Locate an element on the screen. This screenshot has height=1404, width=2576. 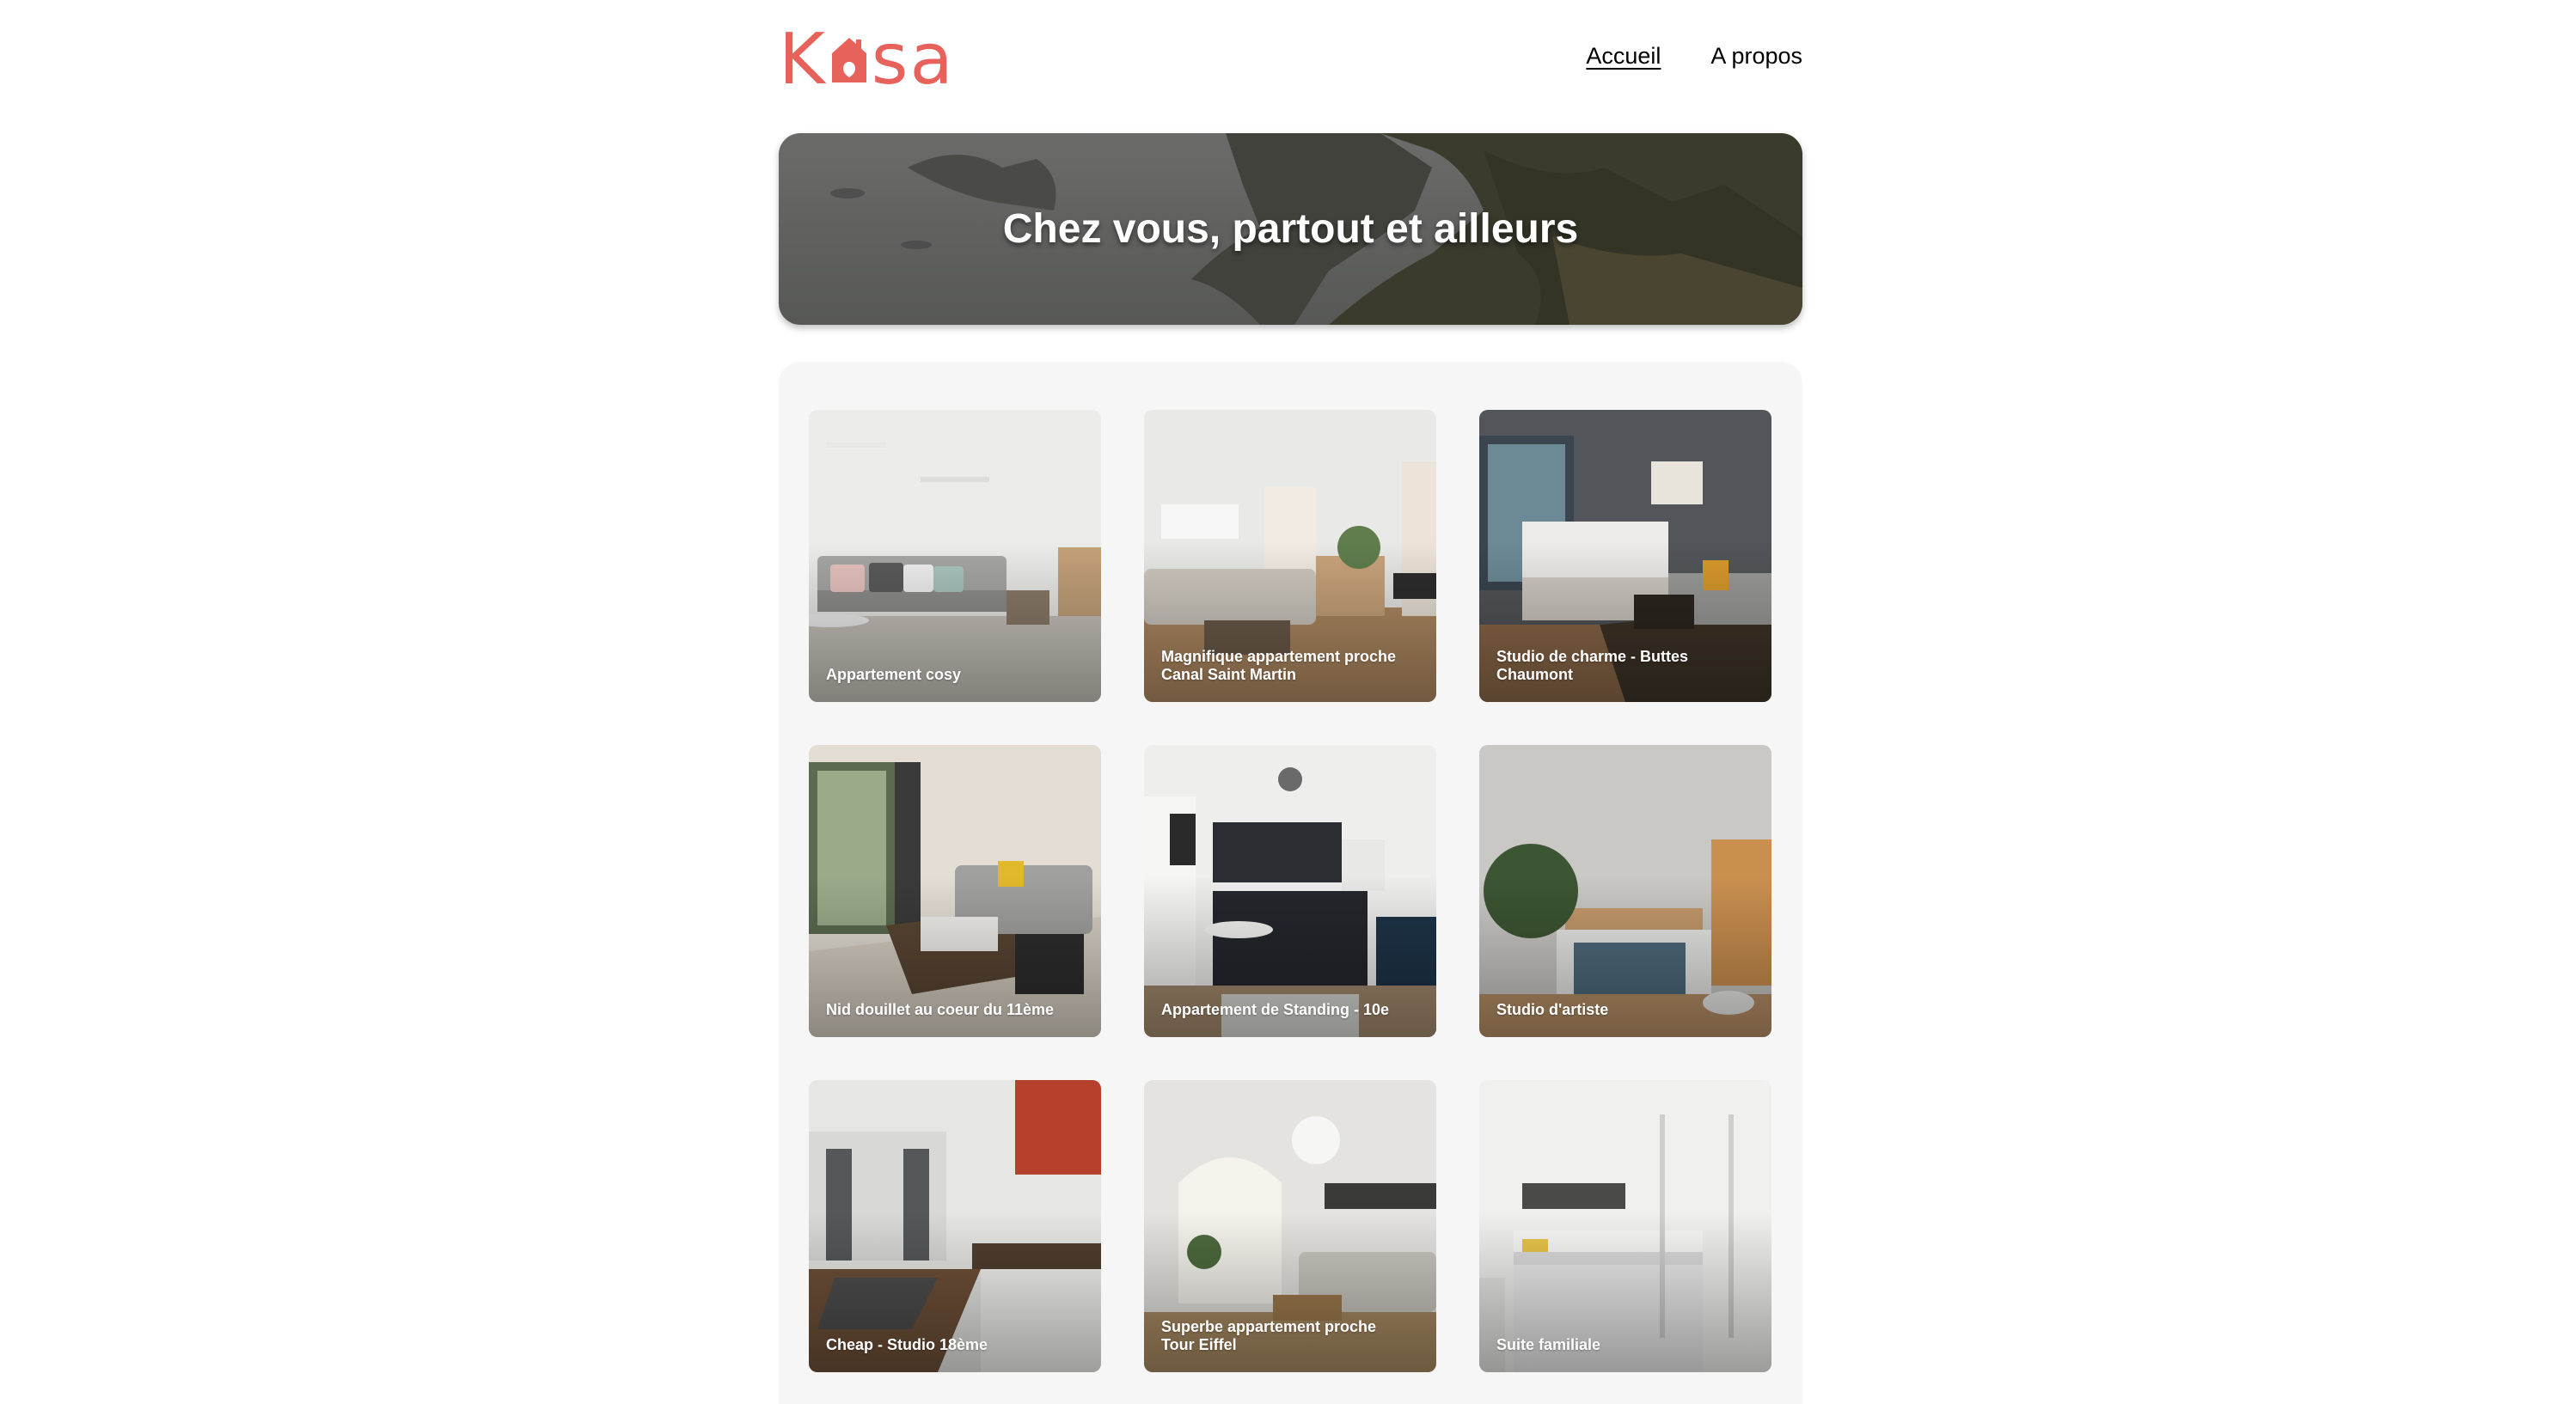
house-icon is located at coordinates (848, 60).